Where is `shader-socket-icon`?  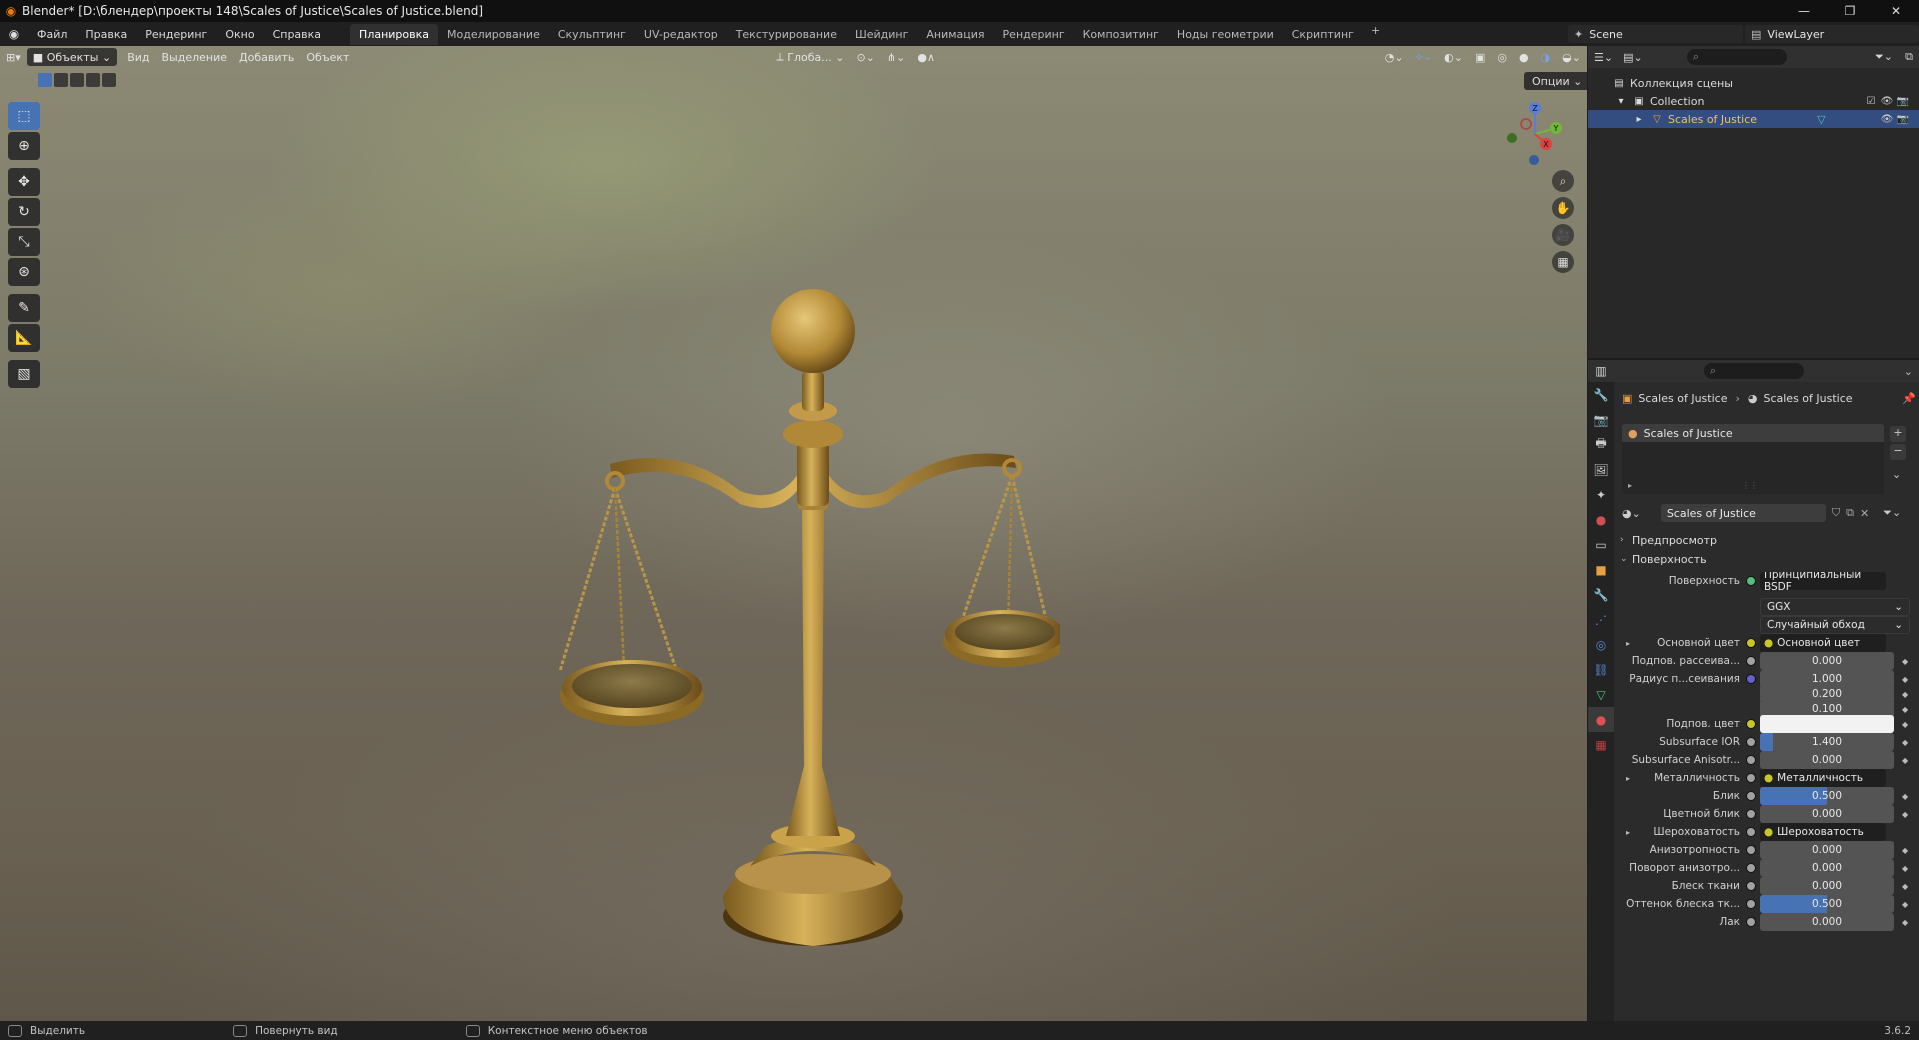
shader-socket-icon is located at coordinates (1751, 581).